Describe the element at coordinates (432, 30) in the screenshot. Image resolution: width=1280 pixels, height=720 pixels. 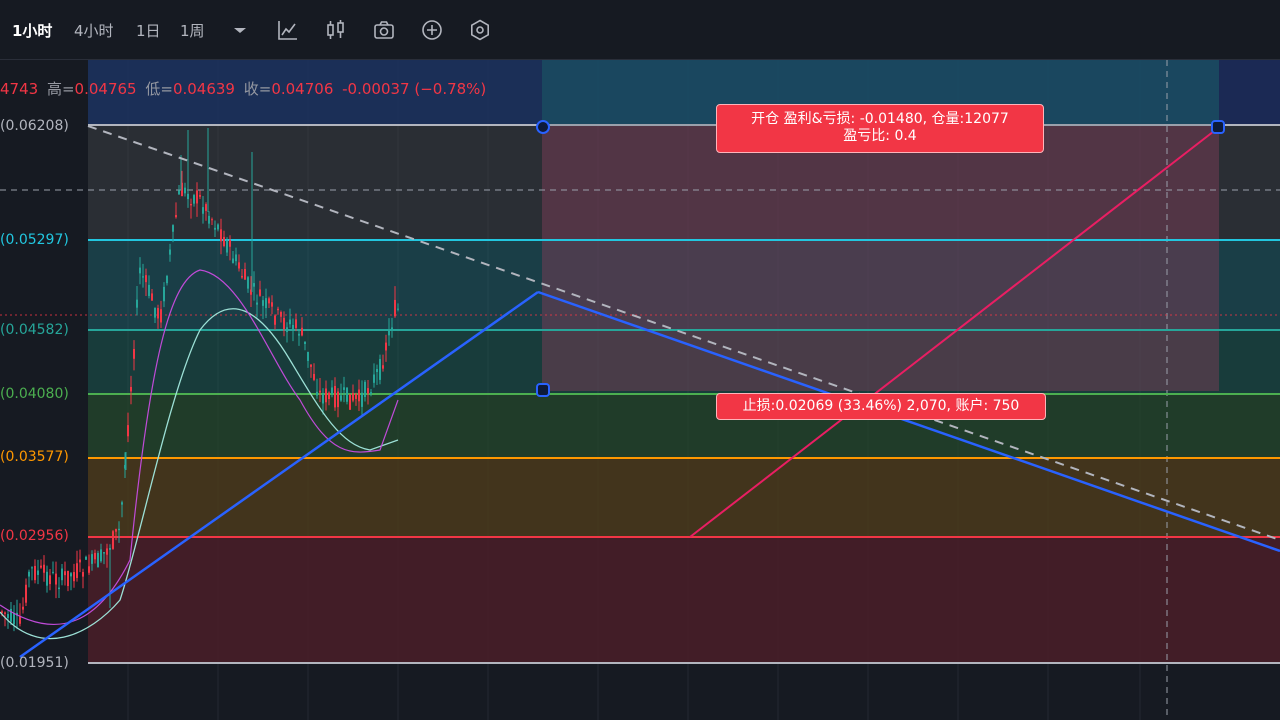
I see `add-icon` at that location.